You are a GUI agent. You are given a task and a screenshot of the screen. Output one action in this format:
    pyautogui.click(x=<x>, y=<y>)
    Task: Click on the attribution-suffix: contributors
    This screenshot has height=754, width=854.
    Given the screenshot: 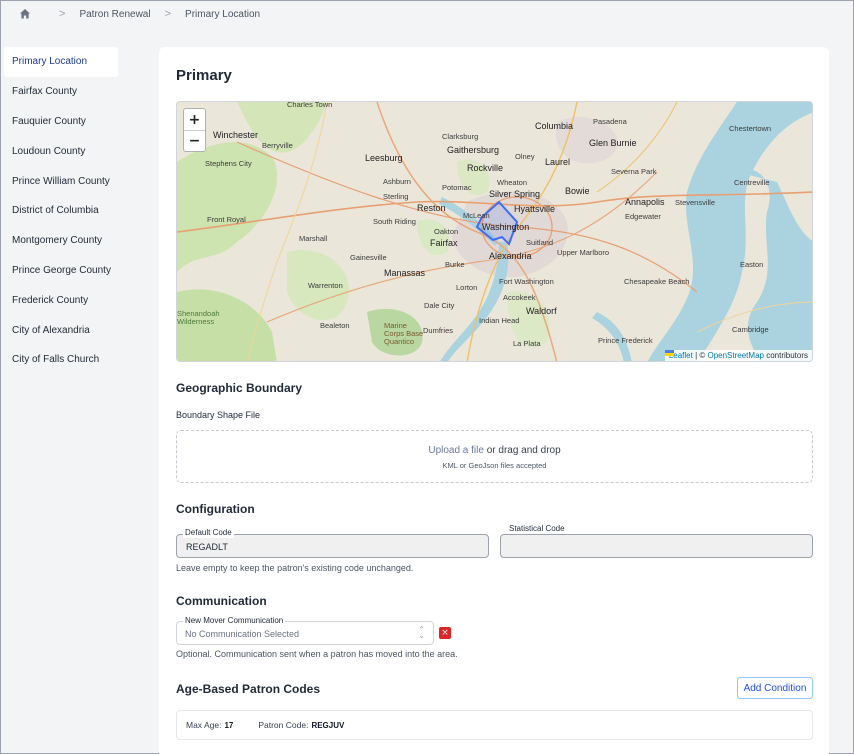 What is the action you would take?
    pyautogui.click(x=785, y=355)
    